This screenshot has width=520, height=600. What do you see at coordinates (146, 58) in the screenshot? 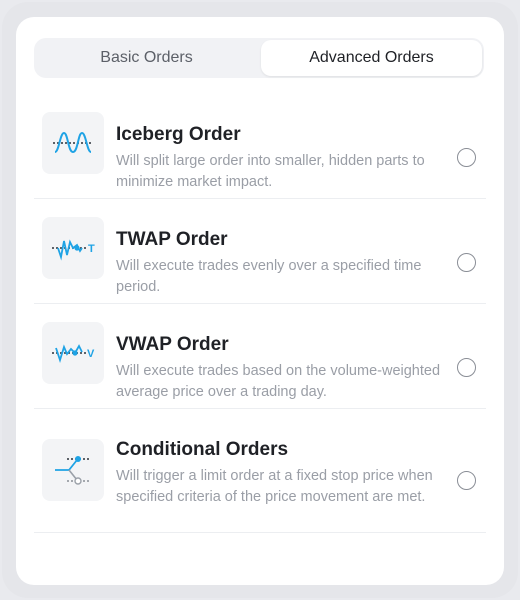
I see `tab-basic-orders: Basic Orders` at bounding box center [146, 58].